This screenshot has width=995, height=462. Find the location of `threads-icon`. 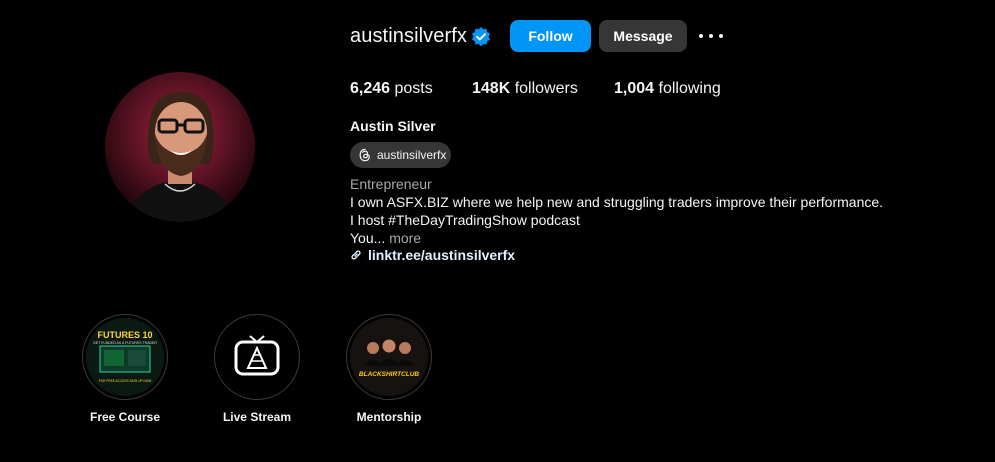

threads-icon is located at coordinates (364, 155).